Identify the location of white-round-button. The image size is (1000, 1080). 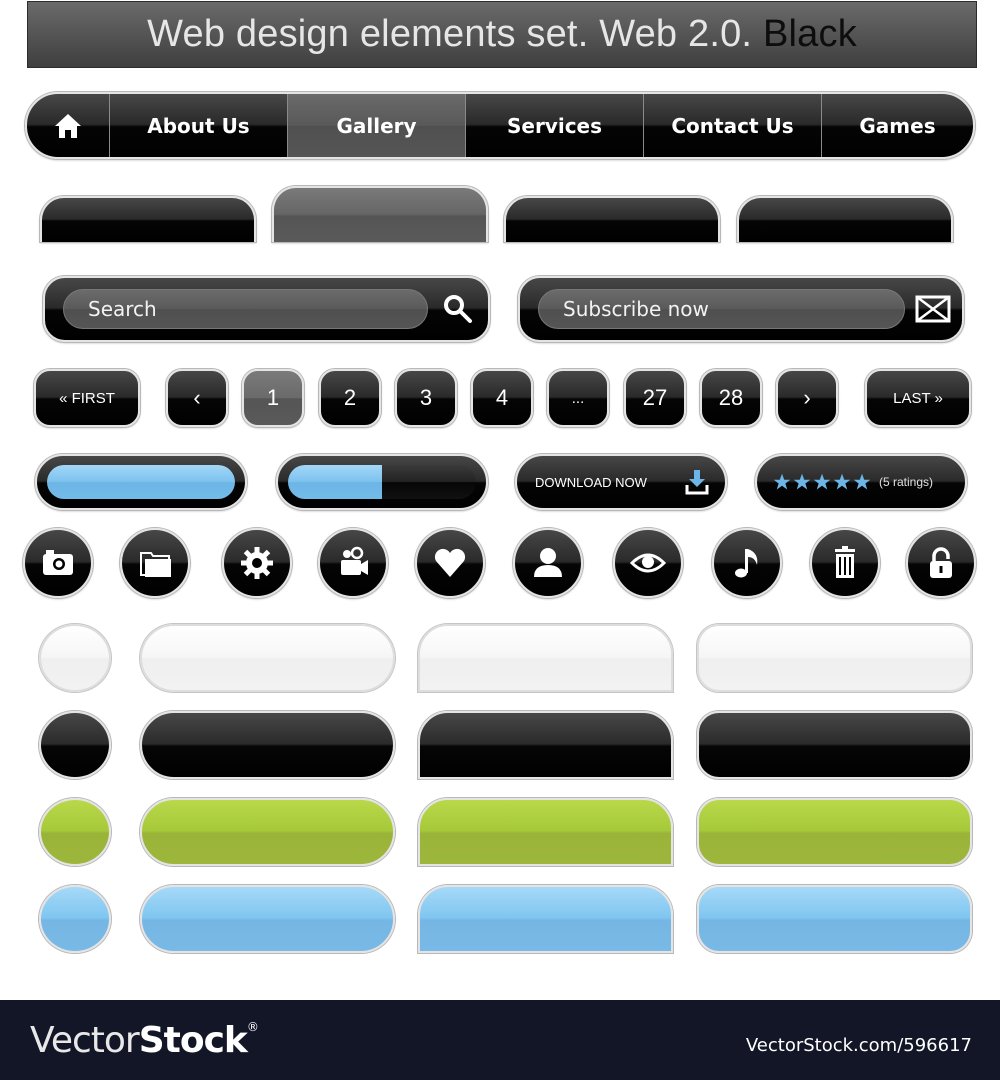
(75, 658).